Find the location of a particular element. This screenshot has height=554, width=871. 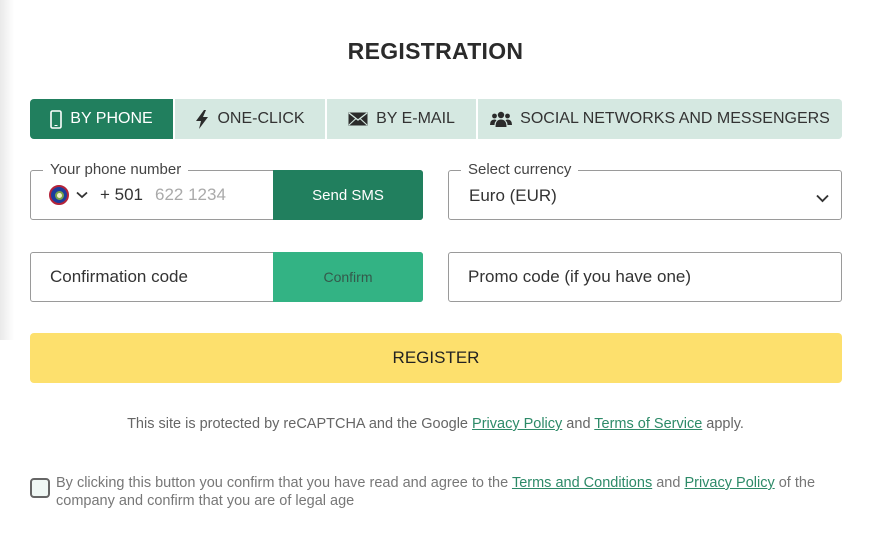

tab-one-click: ONE-CLICK is located at coordinates (251, 119).